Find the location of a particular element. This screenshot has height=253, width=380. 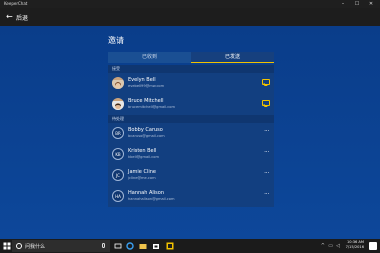

action-center-icon is located at coordinates (373, 246).